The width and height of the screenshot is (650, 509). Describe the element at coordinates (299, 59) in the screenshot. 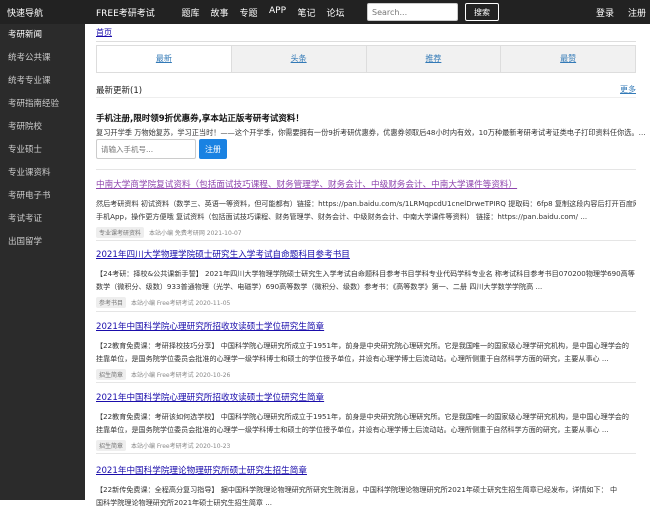

I see `tab-headlines: 头条` at that location.